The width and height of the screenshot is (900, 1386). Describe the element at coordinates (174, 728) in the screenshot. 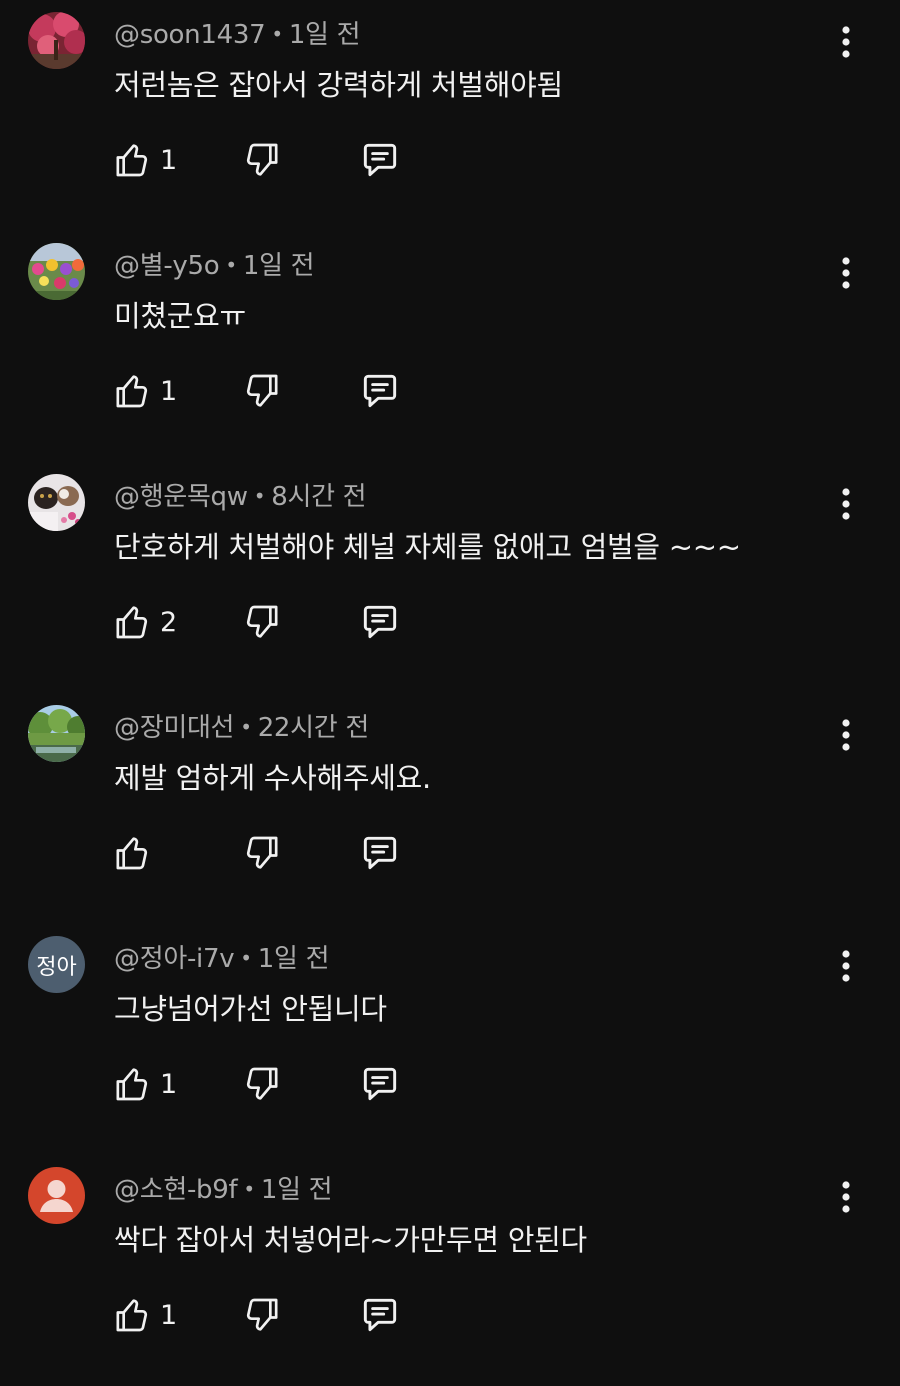

I see `comment-author: @장미대선` at that location.